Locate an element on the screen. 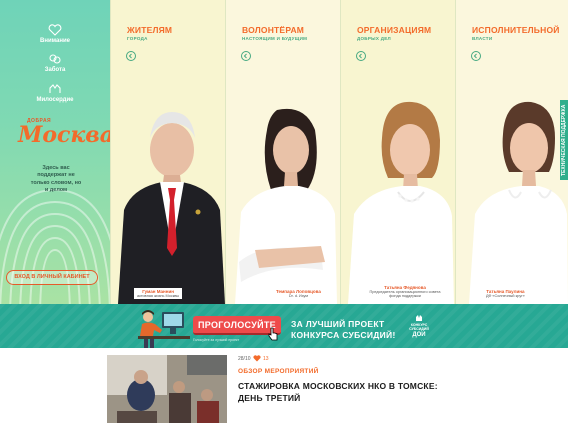 This screenshot has width=568, height=423. news-image is located at coordinates (167, 389).